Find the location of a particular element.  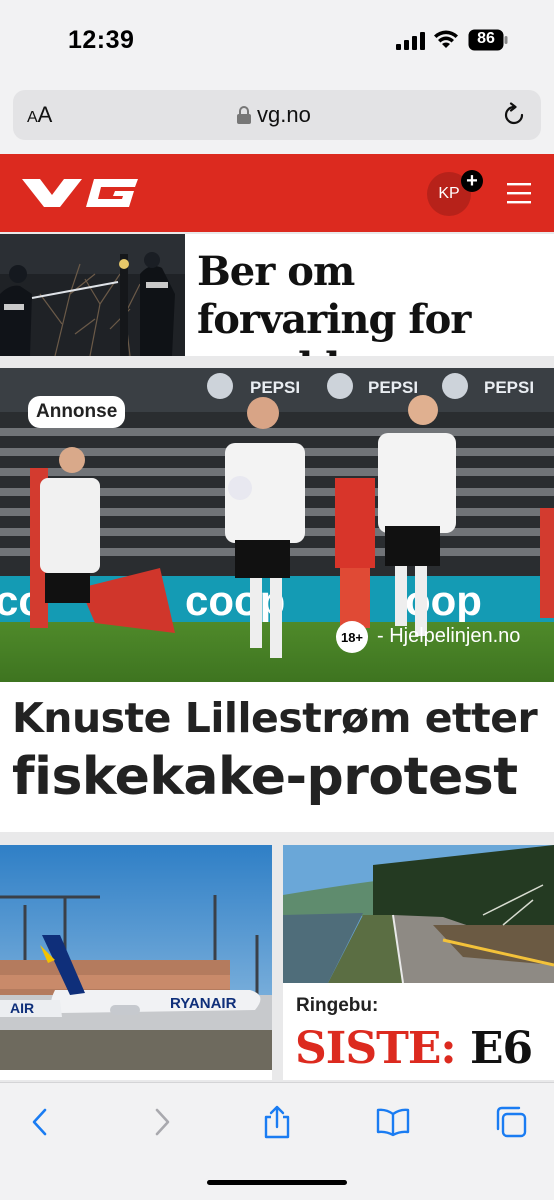

ad-label-badge: Annonse is located at coordinates (77, 412).